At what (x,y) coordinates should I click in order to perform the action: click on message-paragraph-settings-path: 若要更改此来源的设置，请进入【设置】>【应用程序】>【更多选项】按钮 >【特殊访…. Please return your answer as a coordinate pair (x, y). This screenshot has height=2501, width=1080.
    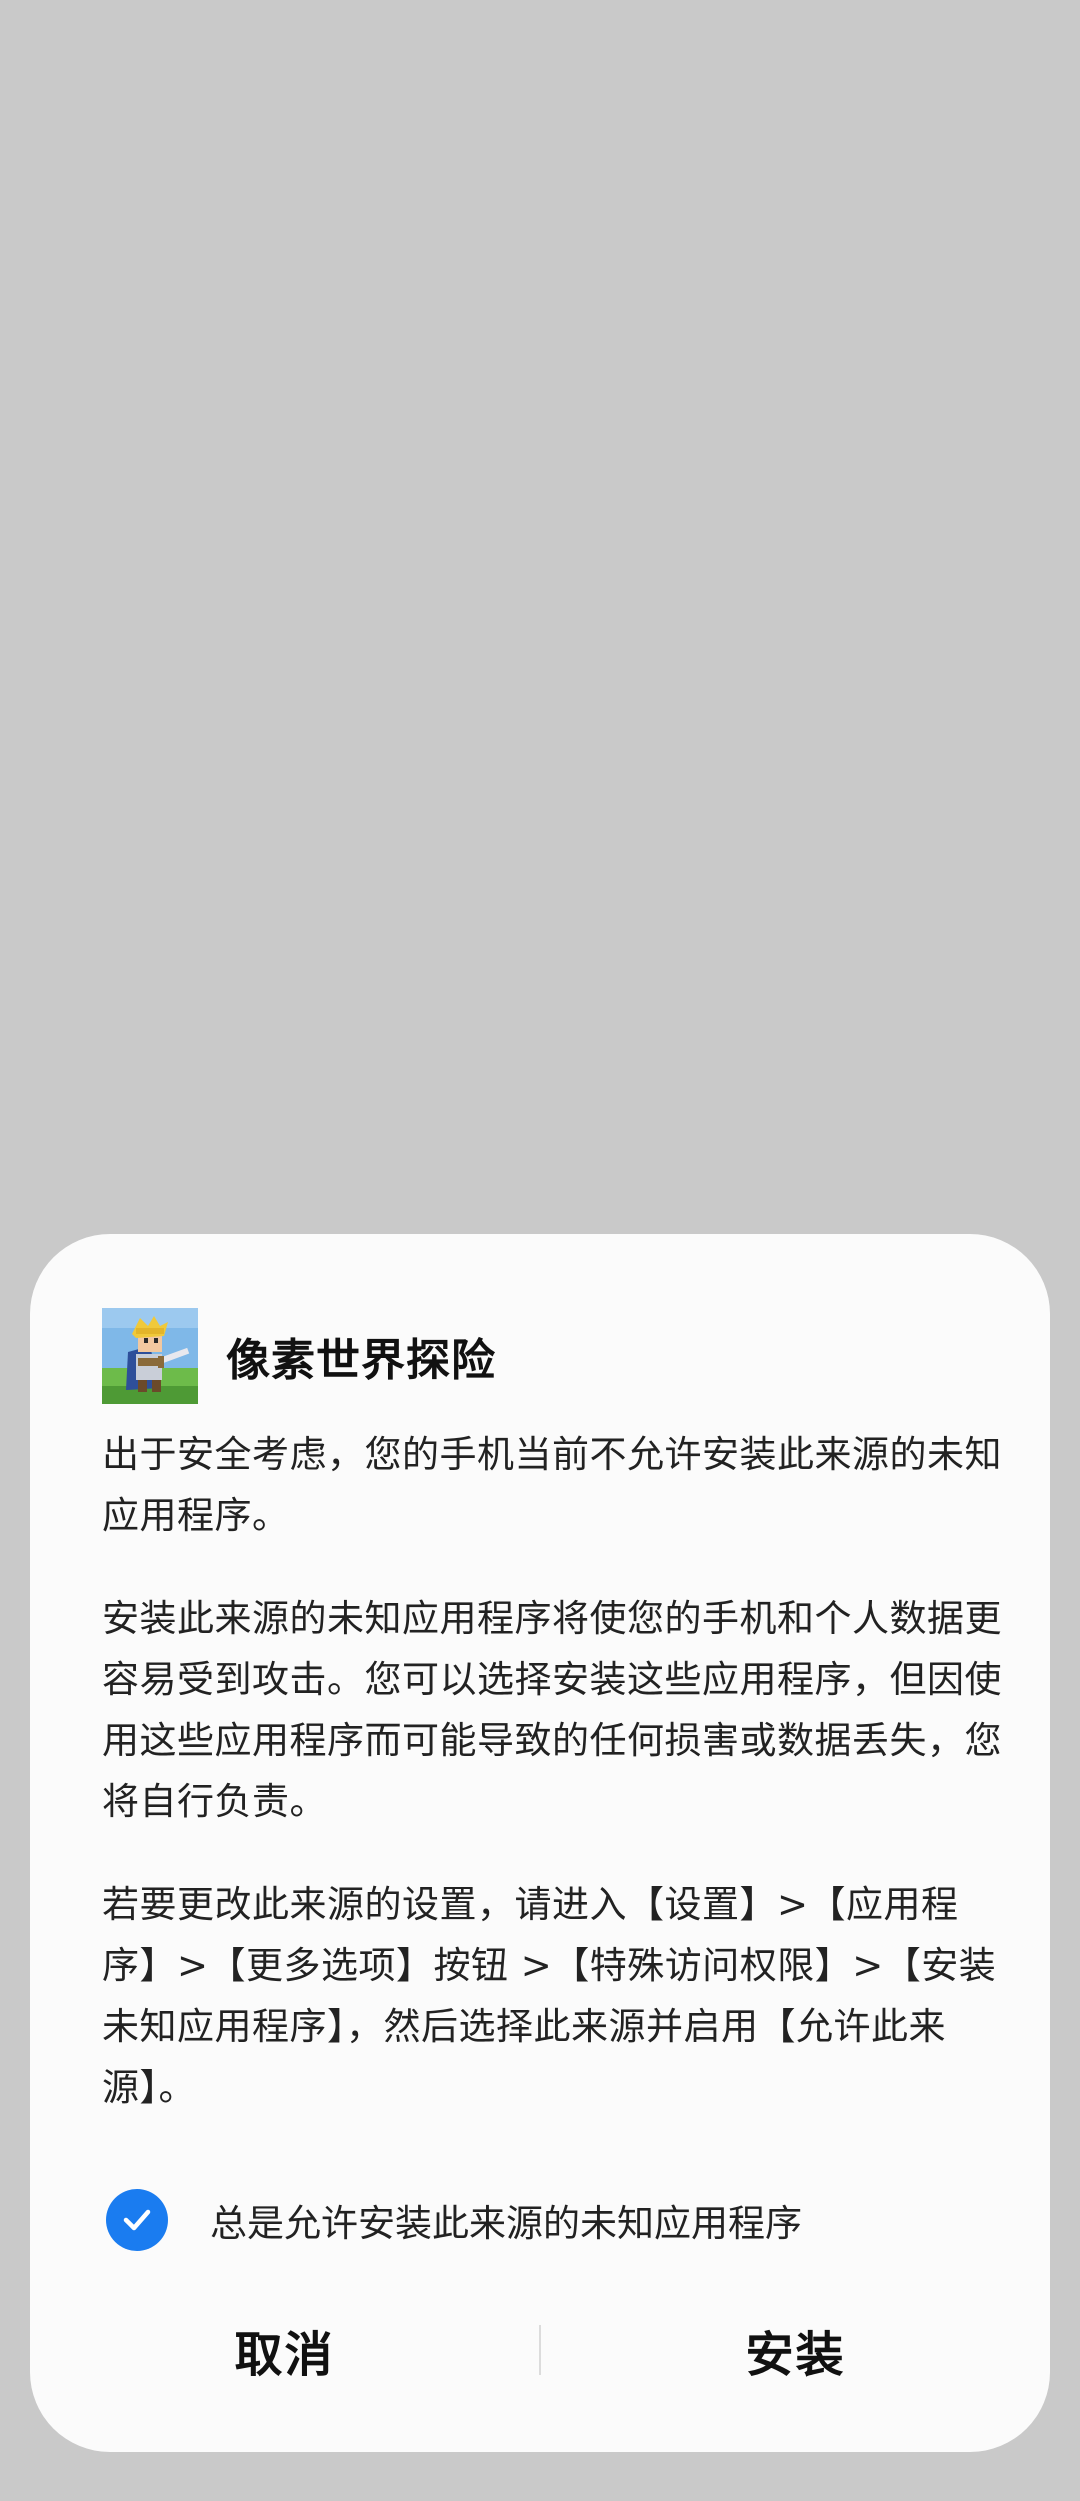
    Looking at the image, I should click on (549, 1996).